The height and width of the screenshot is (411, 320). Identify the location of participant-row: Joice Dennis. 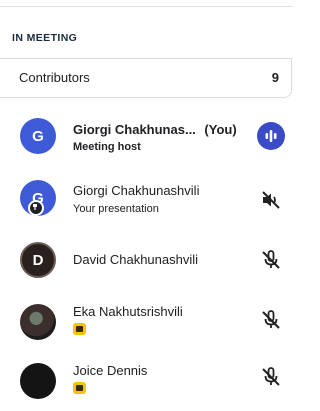
(146, 383).